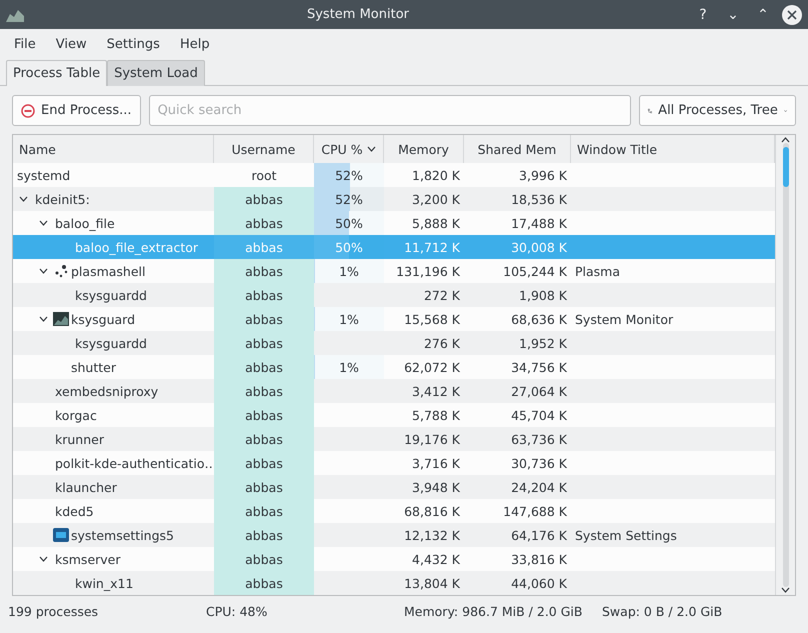 The image size is (808, 633). I want to click on memory-value: 3,200 K, so click(436, 199).